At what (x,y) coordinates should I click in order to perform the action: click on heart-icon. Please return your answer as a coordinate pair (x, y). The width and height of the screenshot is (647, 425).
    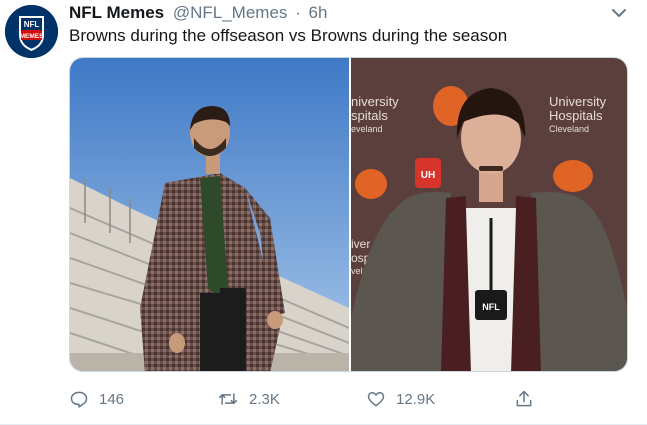
    Looking at the image, I should click on (376, 399).